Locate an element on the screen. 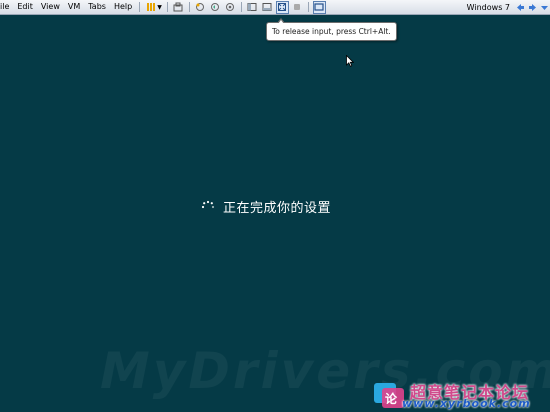 Image resolution: width=550 pixels, height=412 pixels. menu-arrow-icon is located at coordinates (544, 7).